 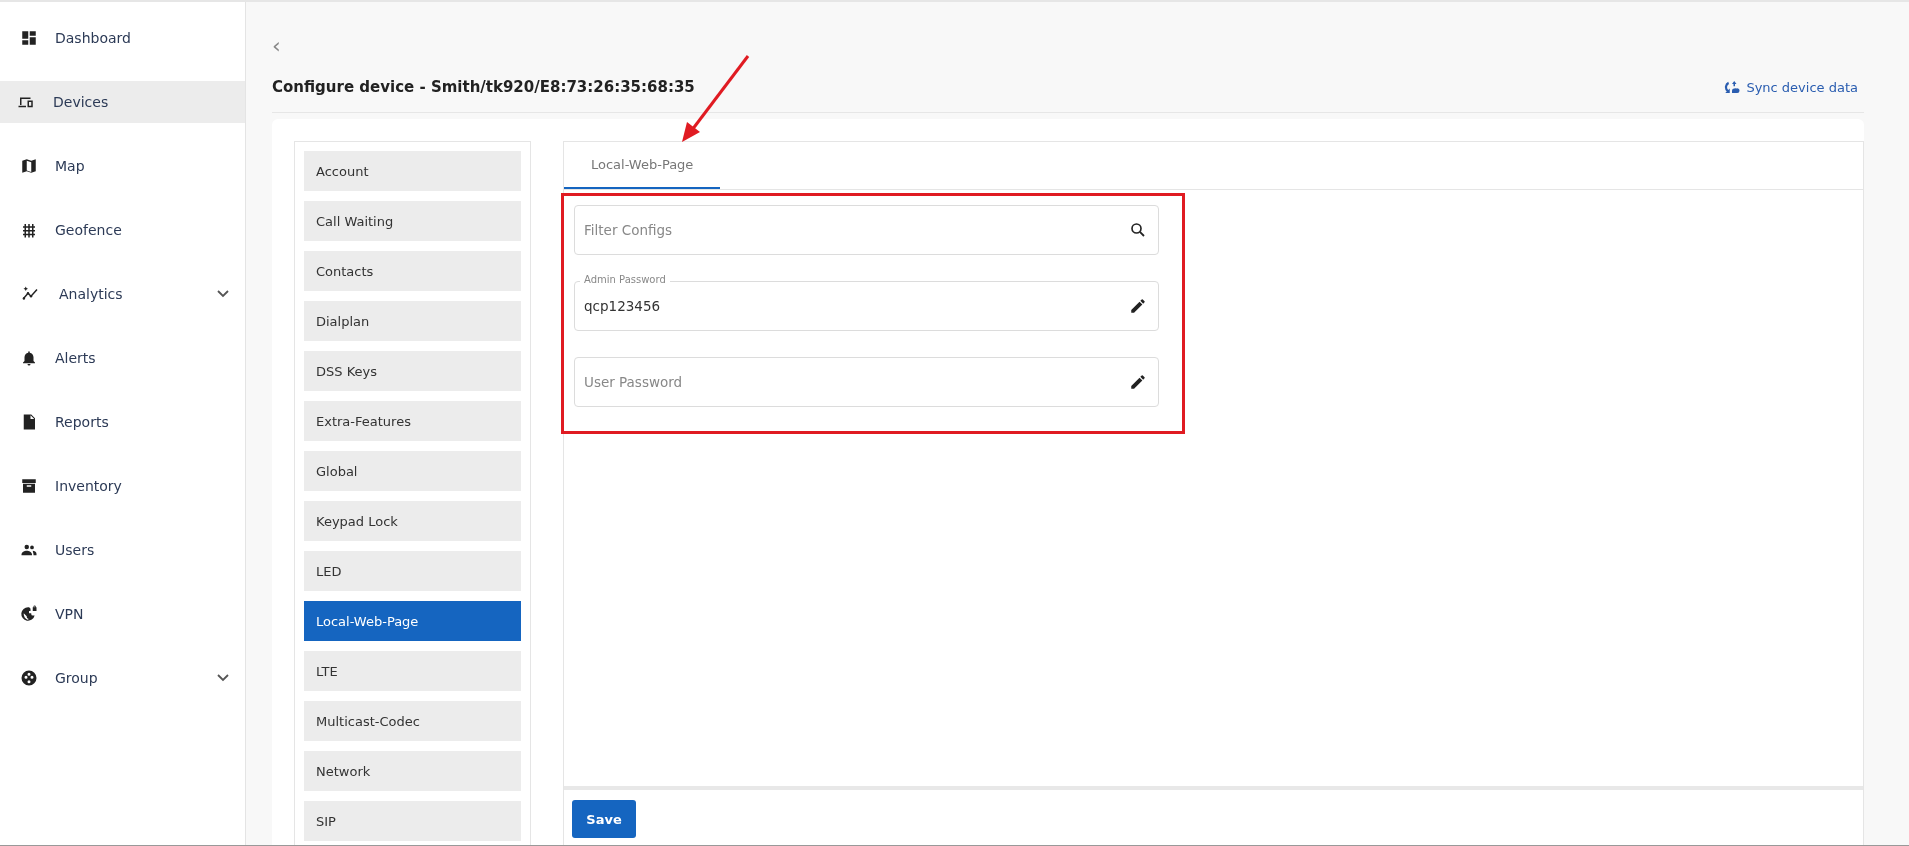 What do you see at coordinates (412, 271) in the screenshot?
I see `config-menu-item: Contacts` at bounding box center [412, 271].